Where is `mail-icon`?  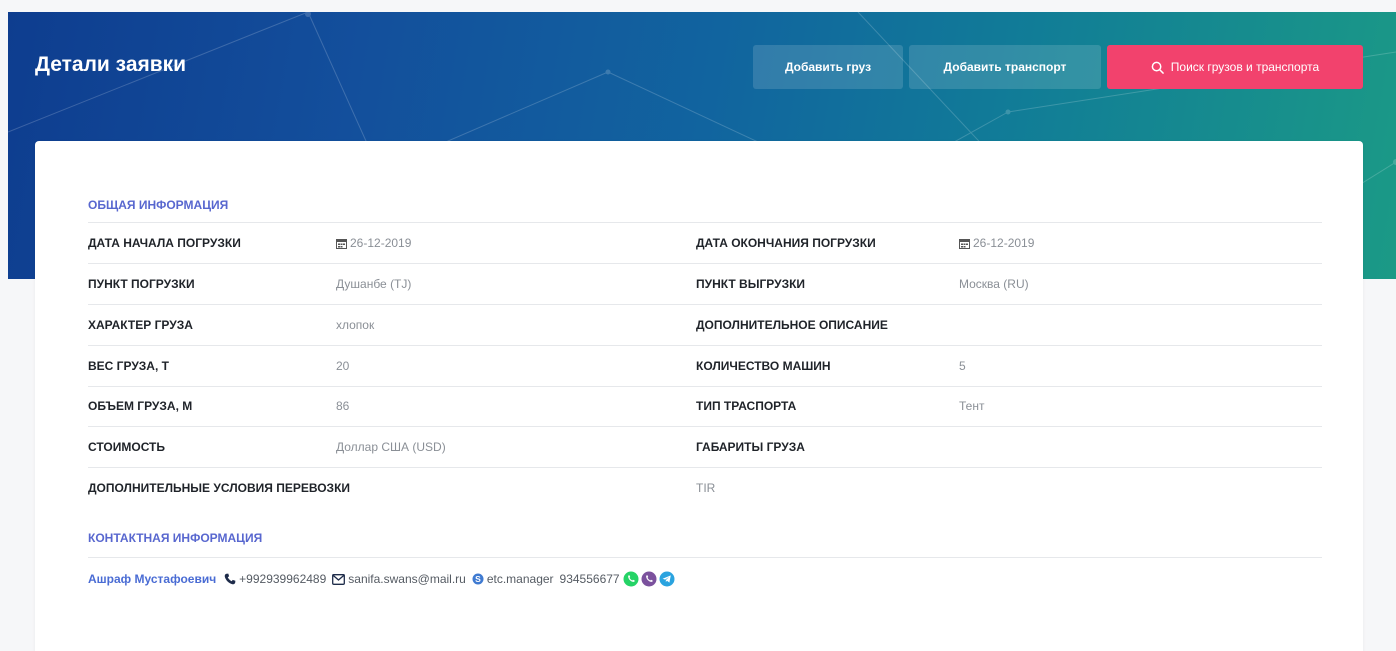
mail-icon is located at coordinates (339, 579).